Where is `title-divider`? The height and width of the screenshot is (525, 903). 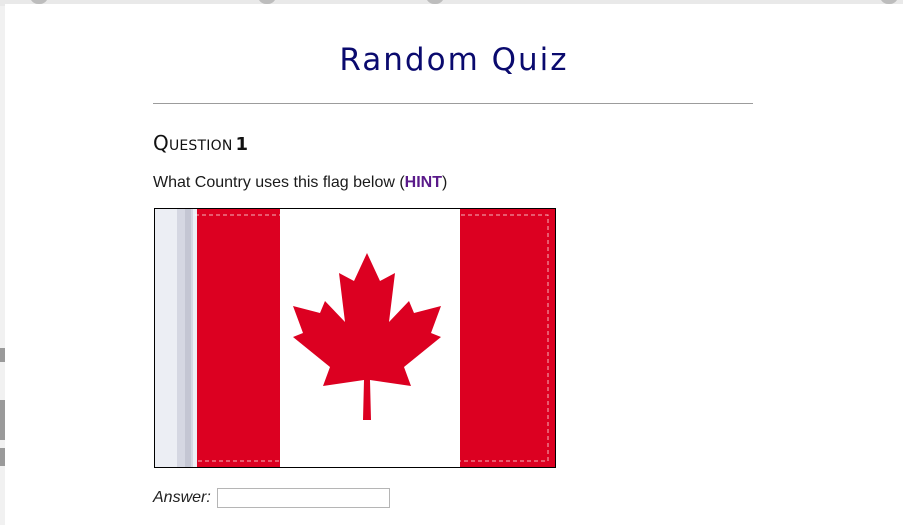 title-divider is located at coordinates (453, 103).